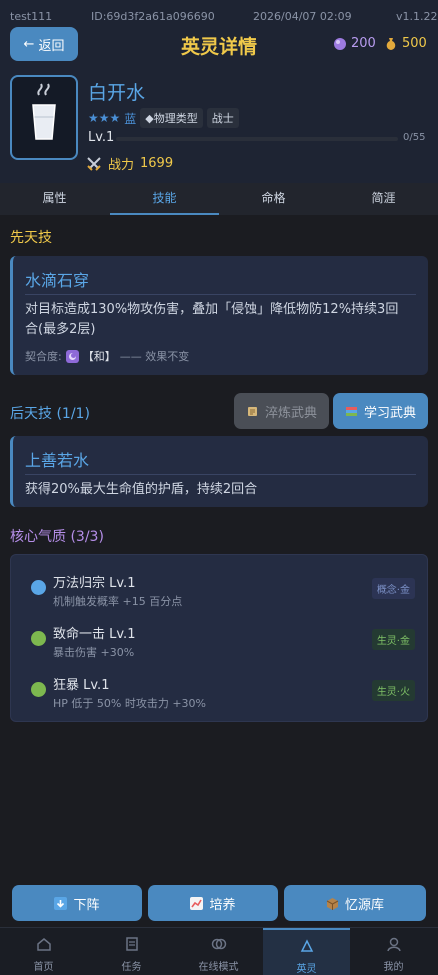 The image size is (438, 975). I want to click on crossed-swords-icon, so click(94, 163).